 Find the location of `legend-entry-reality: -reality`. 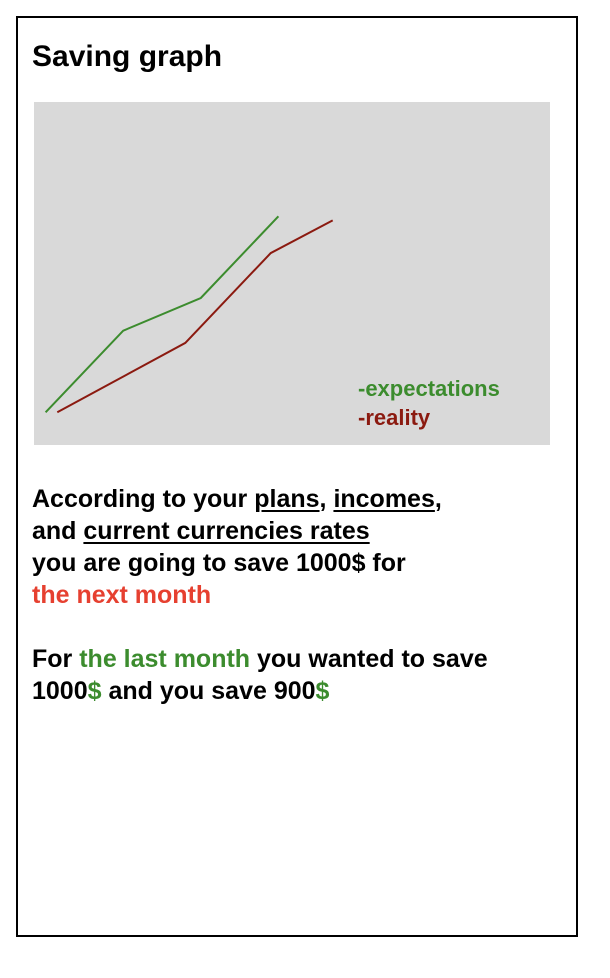

legend-entry-reality: -reality is located at coordinates (394, 417).